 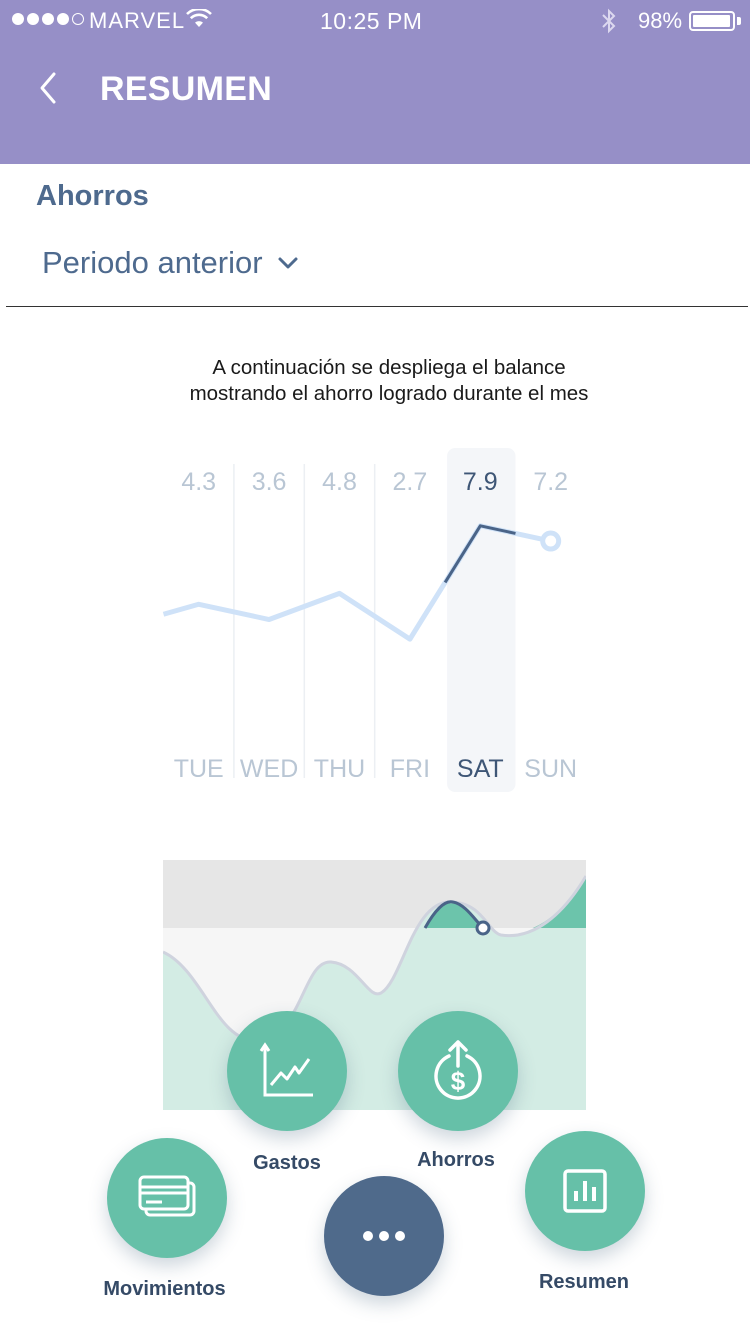 I want to click on highlight-column, so click(x=481, y=620).